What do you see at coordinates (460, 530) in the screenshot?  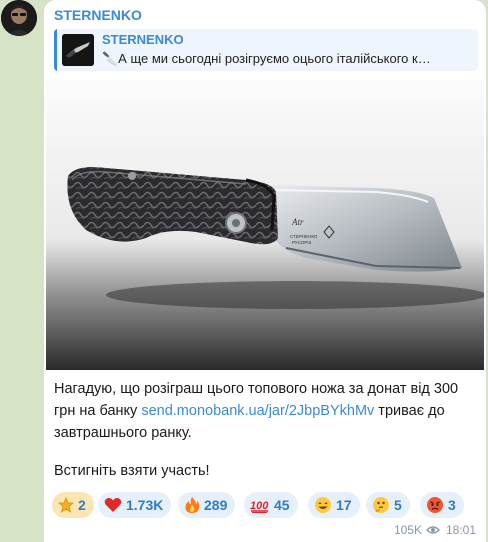 I see `message-time: 18:01` at bounding box center [460, 530].